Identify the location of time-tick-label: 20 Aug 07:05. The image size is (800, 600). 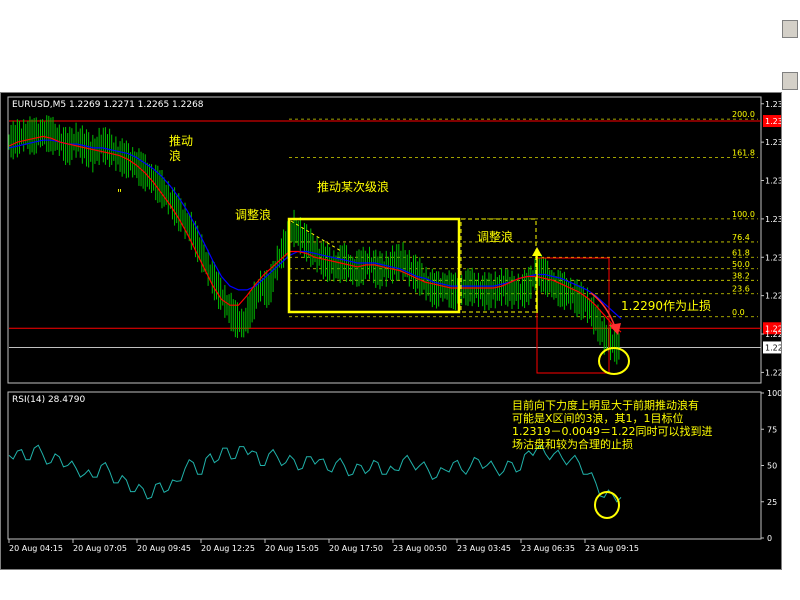
(100, 548).